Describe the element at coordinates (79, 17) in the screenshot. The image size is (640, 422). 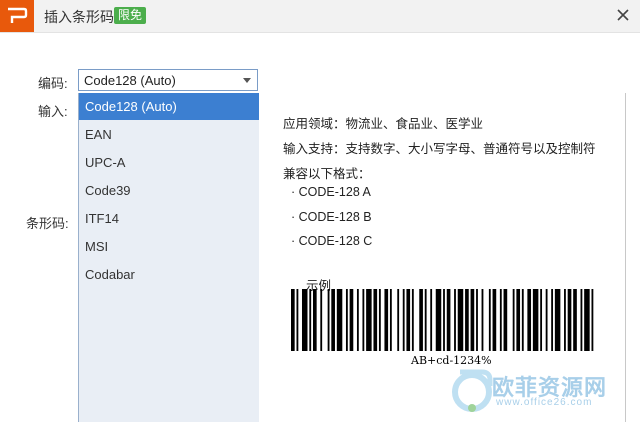
I see `dialog-title: 插入条形码` at that location.